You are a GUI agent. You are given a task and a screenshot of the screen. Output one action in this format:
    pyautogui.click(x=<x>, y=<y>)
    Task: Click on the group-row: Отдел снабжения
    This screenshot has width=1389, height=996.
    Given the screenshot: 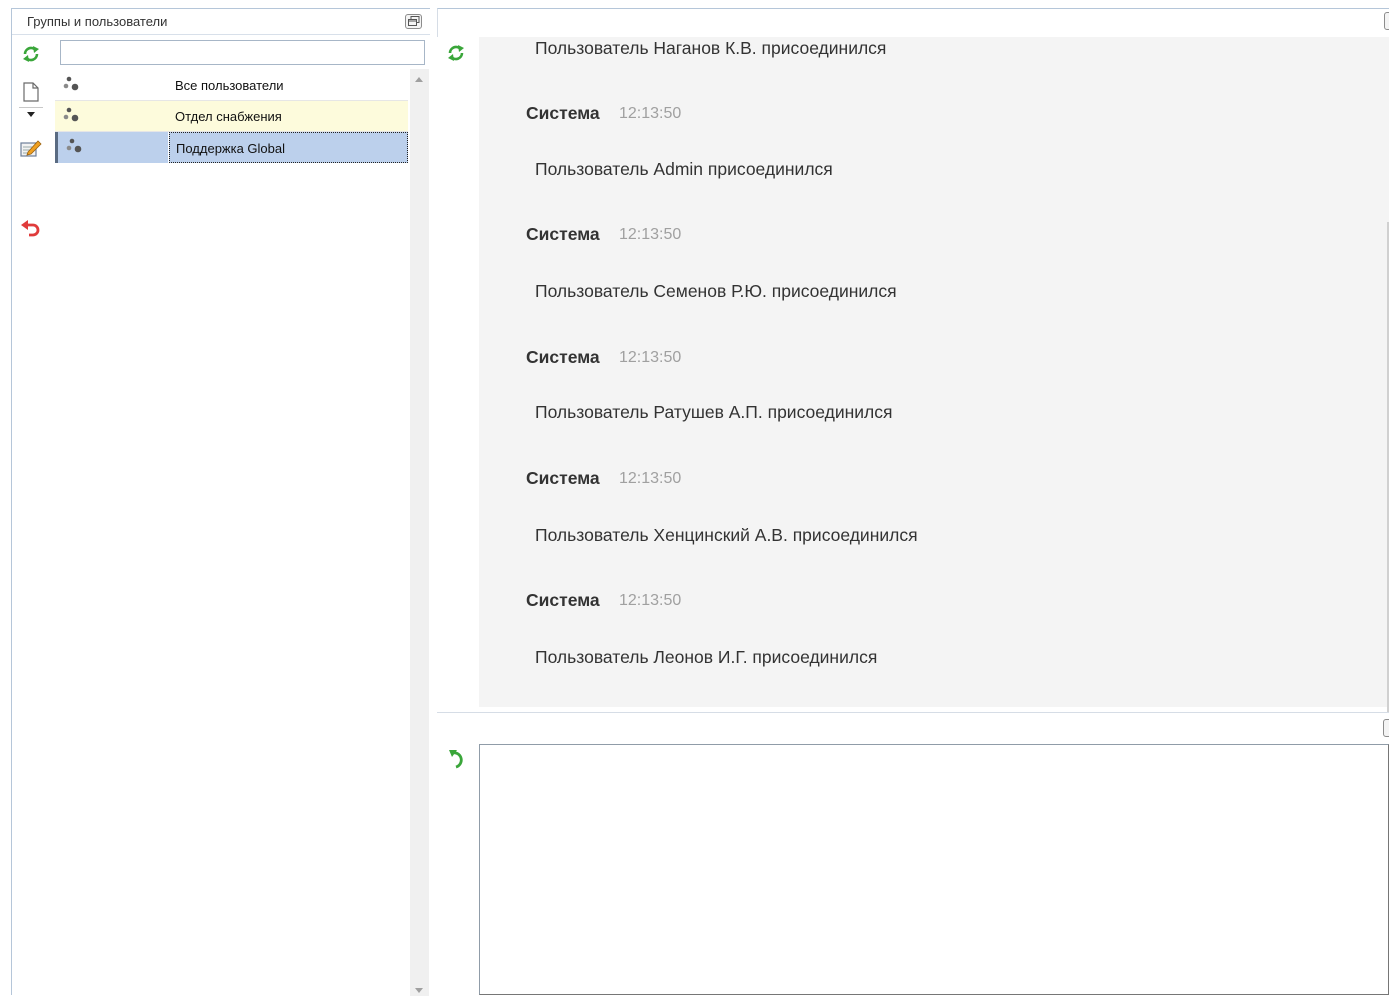 What is the action you would take?
    pyautogui.click(x=231, y=116)
    